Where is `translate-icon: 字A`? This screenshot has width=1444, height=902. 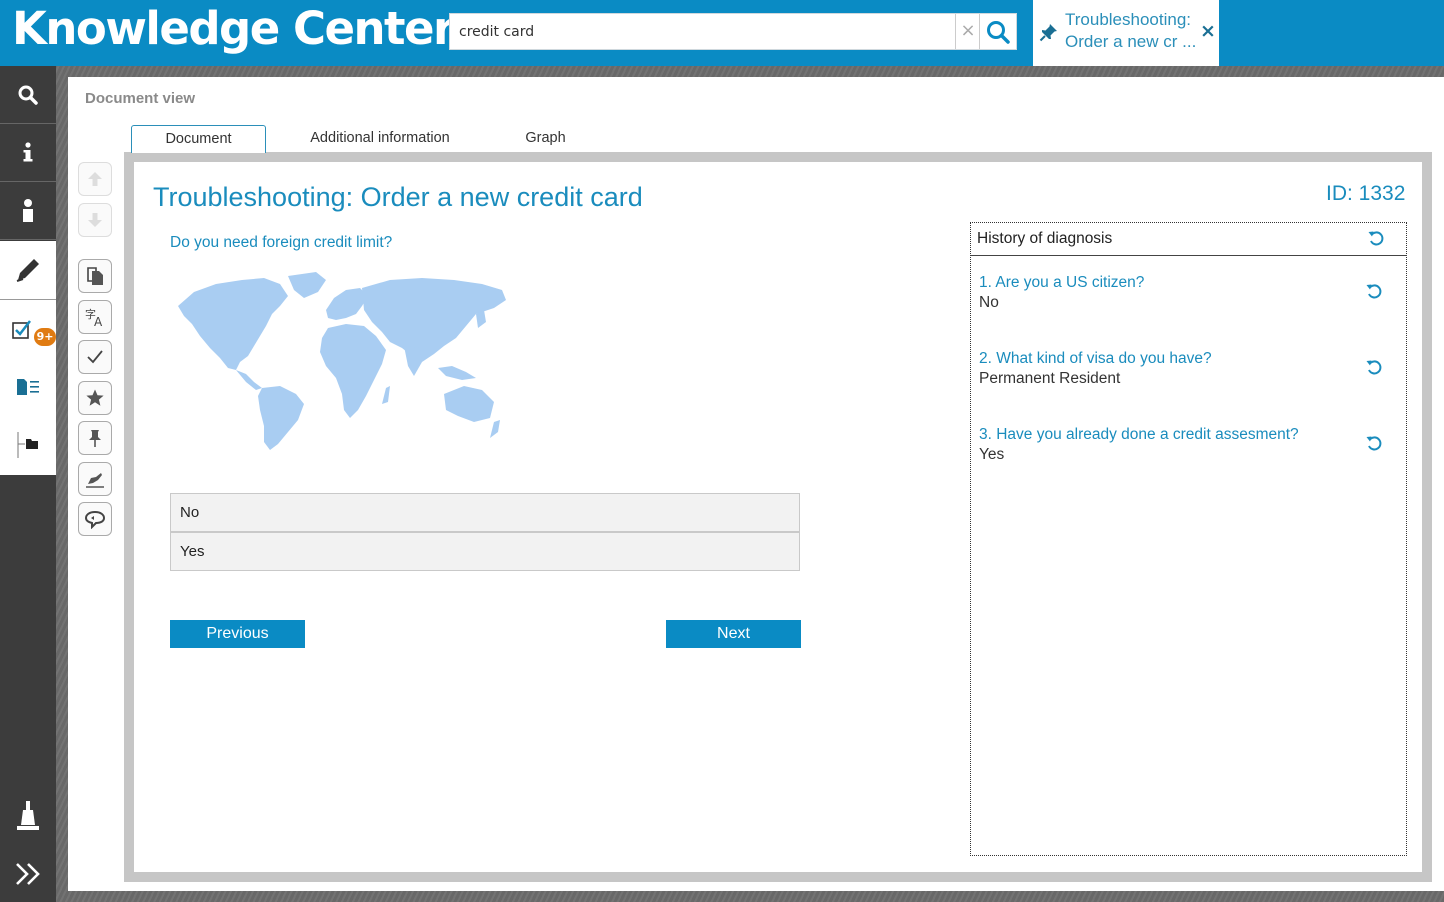 translate-icon: 字A is located at coordinates (94, 317).